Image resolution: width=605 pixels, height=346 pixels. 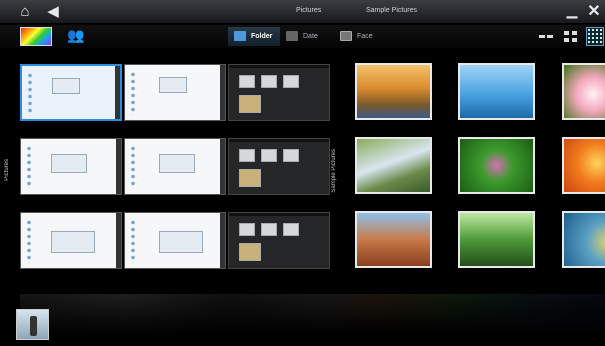 What do you see at coordinates (308, 10) in the screenshot?
I see `breadcrumb-pictures: Pictures` at bounding box center [308, 10].